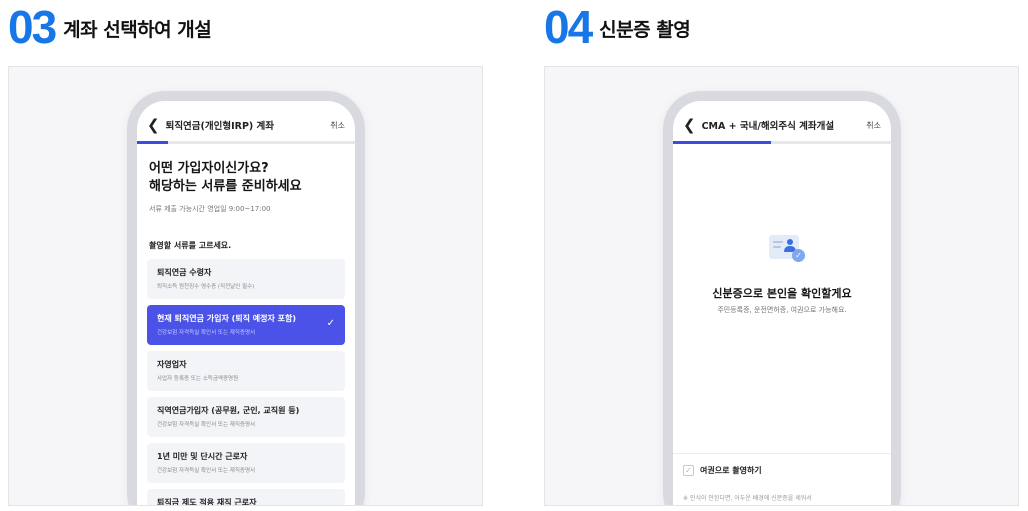 This screenshot has height=511, width=1028. What do you see at coordinates (198, 379) in the screenshot?
I see `option-desc: 사업자 등록증 또는 소득금액증명원` at bounding box center [198, 379].